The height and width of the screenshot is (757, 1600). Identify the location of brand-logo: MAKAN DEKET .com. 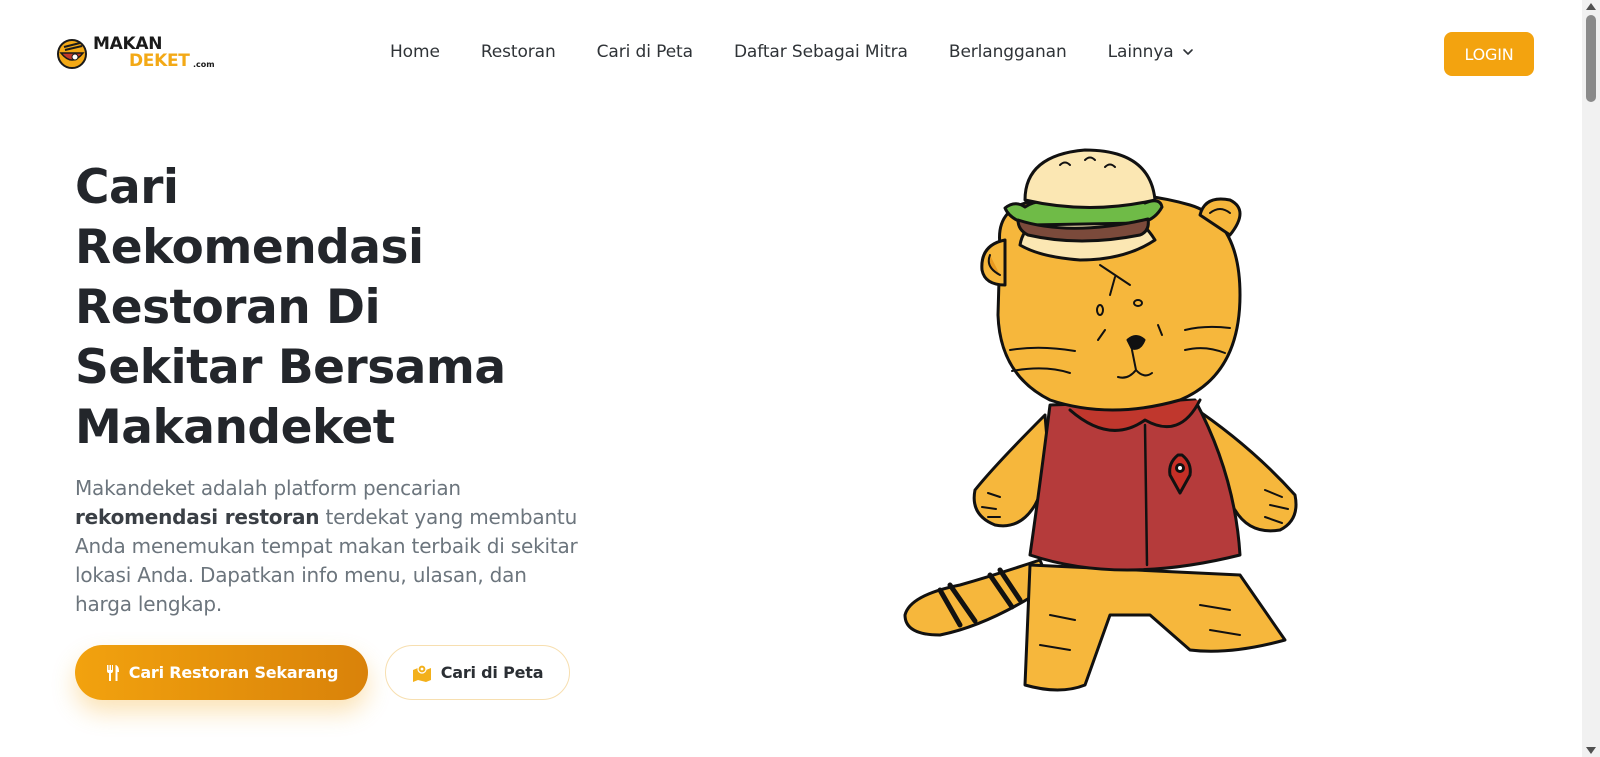
(140, 53).